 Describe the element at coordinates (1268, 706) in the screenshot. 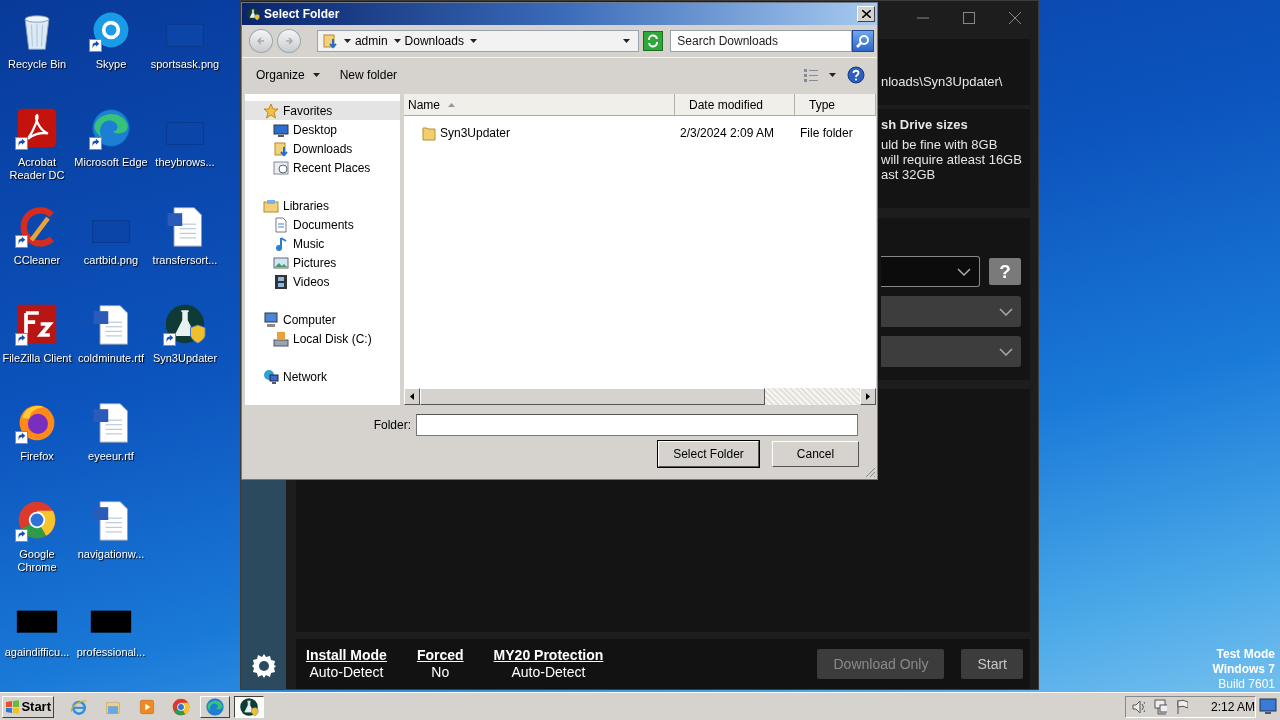

I see `show-desktop-icon` at that location.